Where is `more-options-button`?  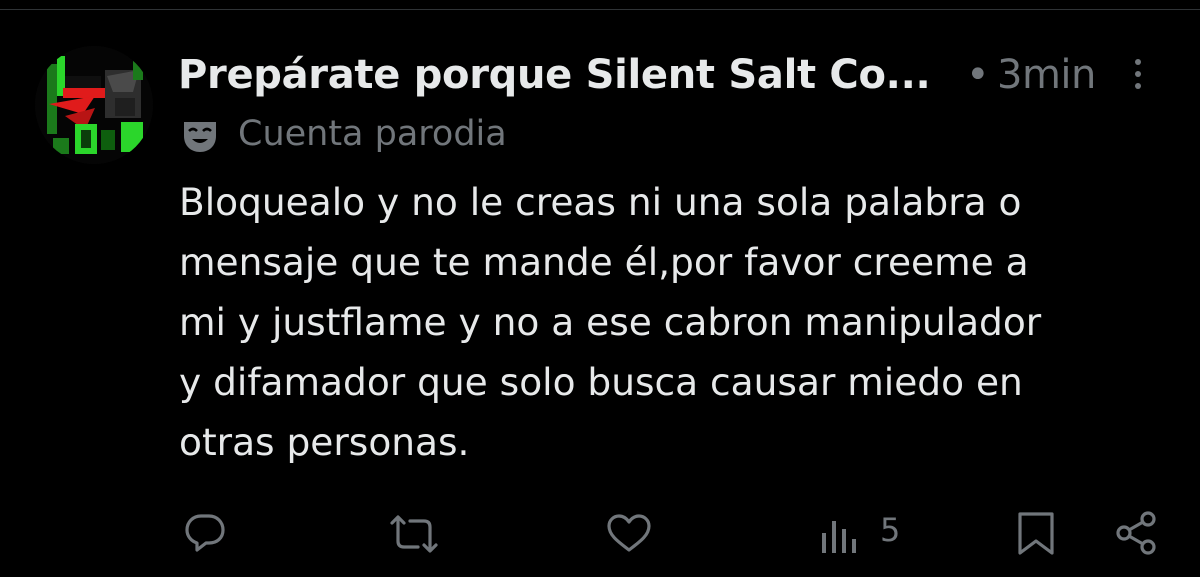
more-options-button is located at coordinates (1138, 76).